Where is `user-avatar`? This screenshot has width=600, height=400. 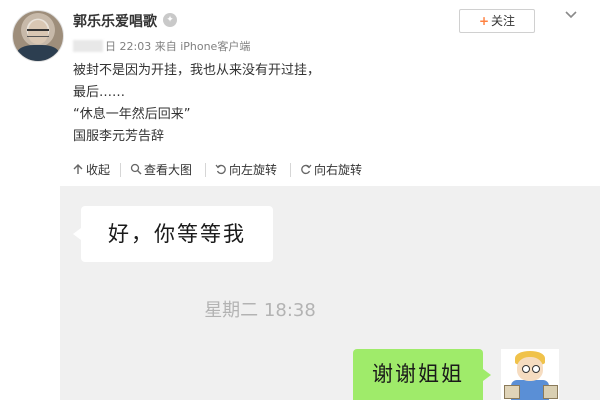 user-avatar is located at coordinates (38, 36).